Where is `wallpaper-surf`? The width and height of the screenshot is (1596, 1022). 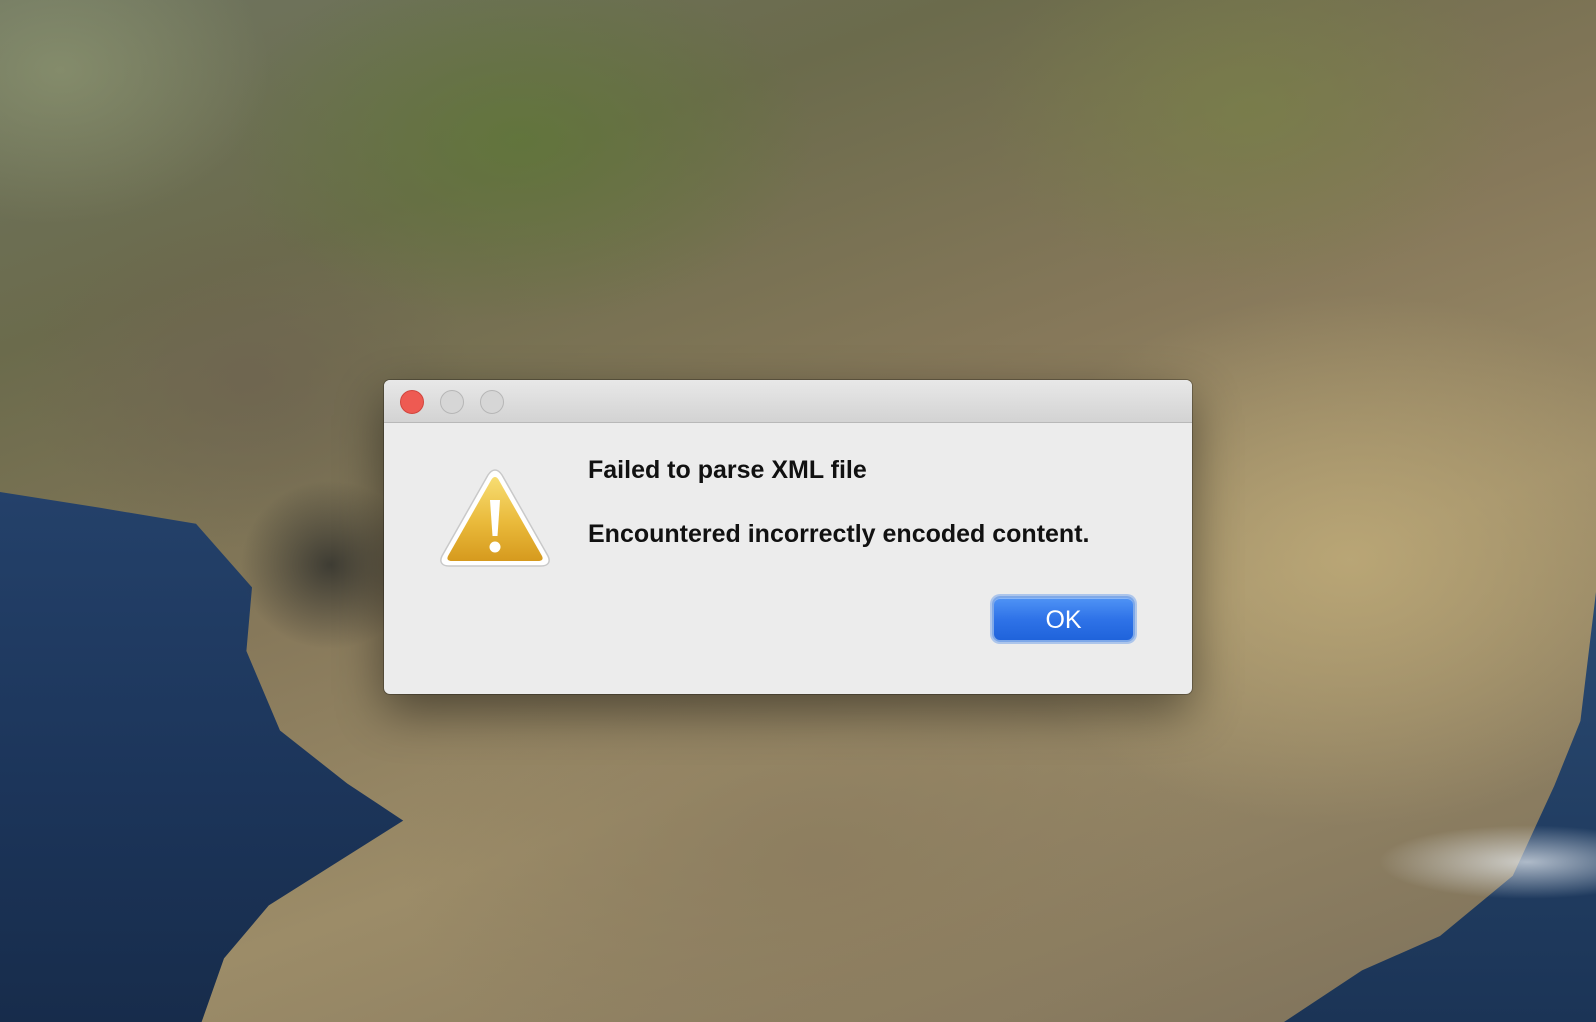 wallpaper-surf is located at coordinates (1481, 862).